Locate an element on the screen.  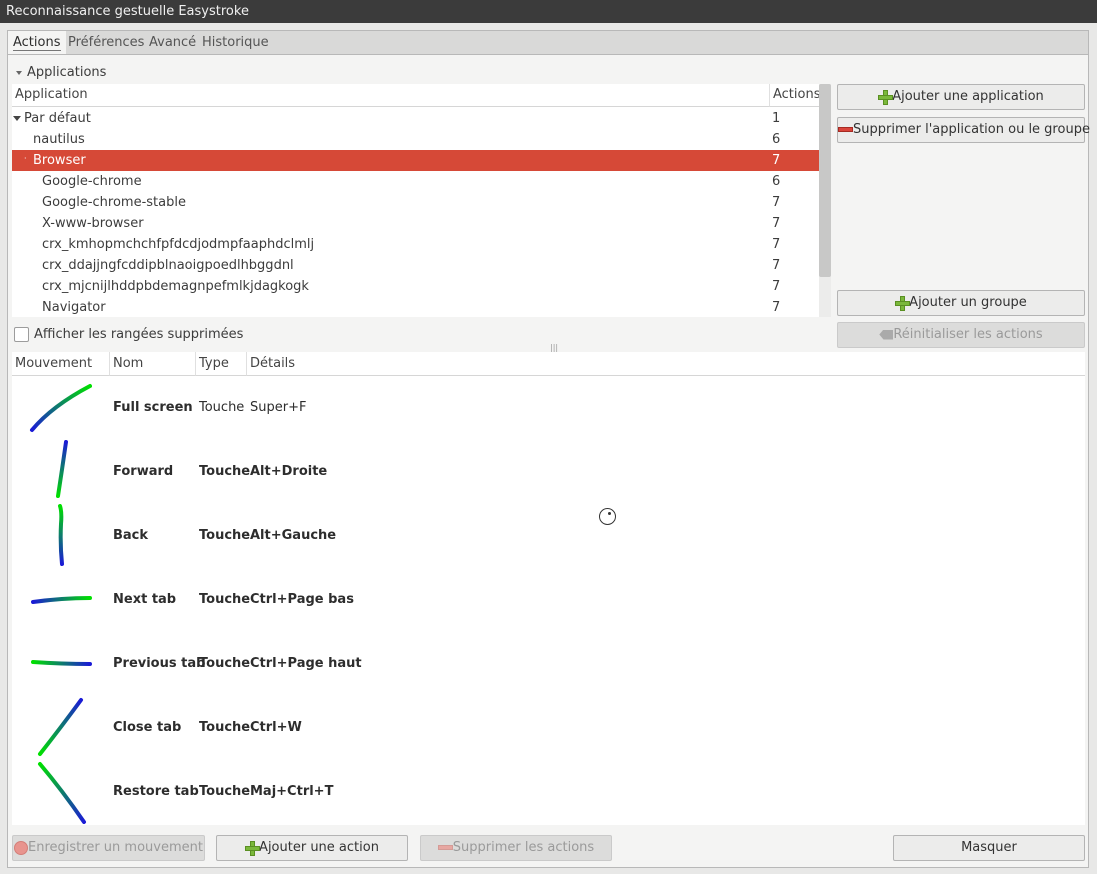
action-row-forward: Forward Touche Alt+Droite is located at coordinates (548, 472).